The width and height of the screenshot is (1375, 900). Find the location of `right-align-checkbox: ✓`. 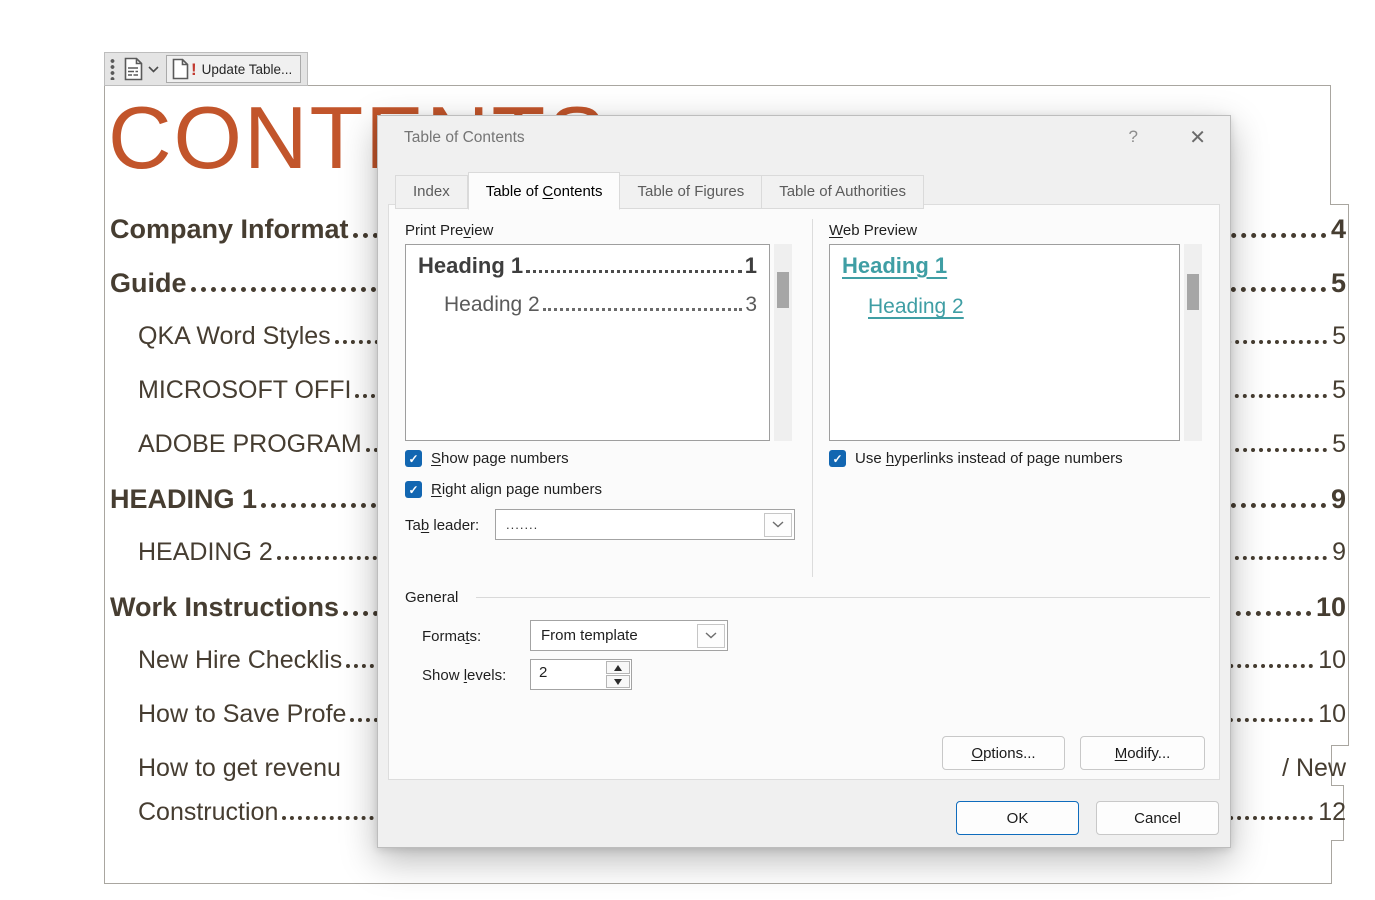

right-align-checkbox: ✓ is located at coordinates (413, 489).